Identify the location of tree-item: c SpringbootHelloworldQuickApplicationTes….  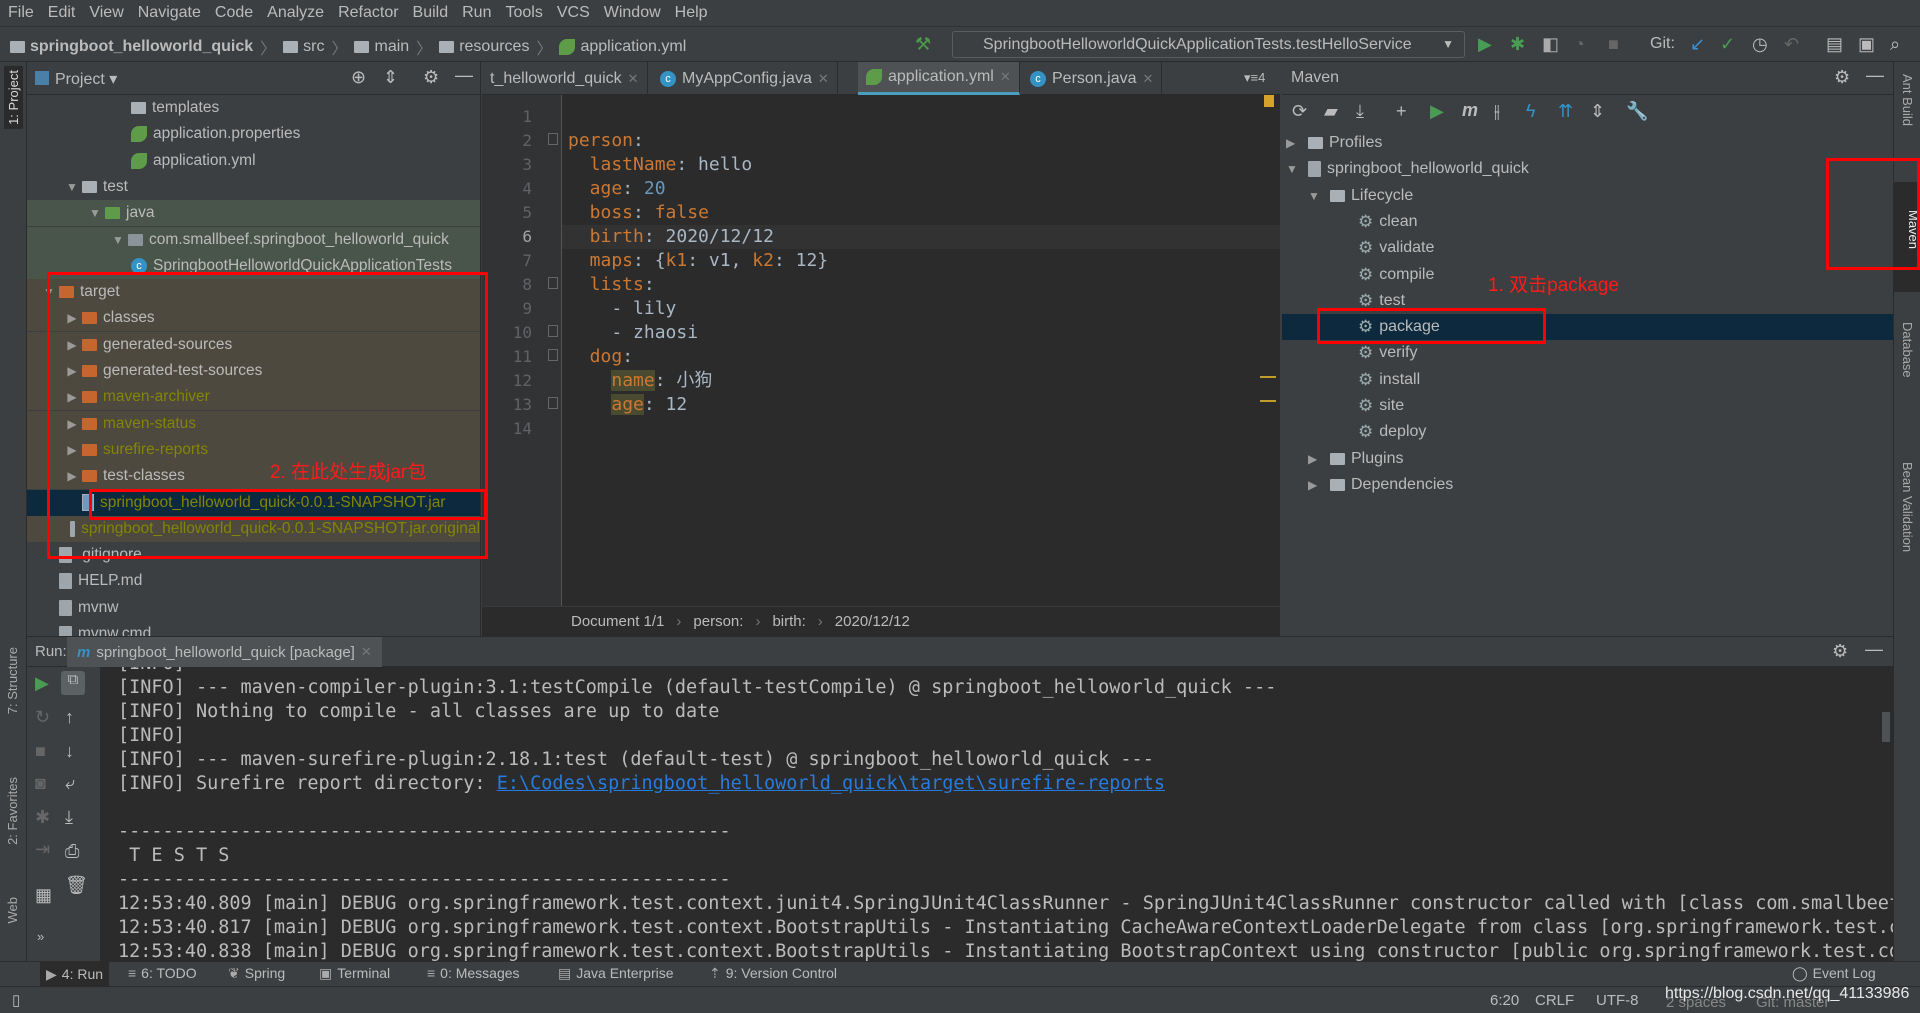
(253, 265).